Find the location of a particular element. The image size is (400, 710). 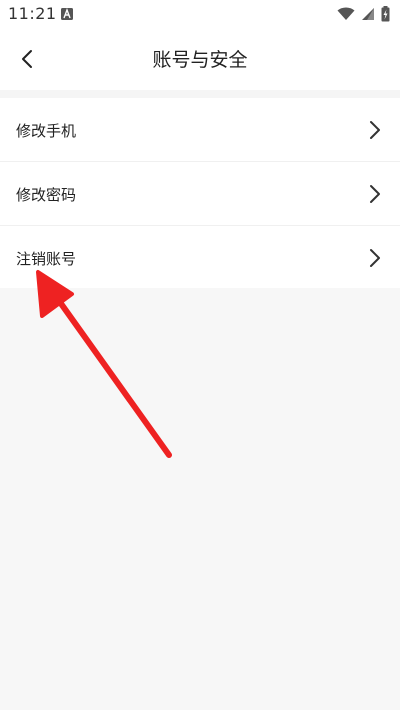

a-letter-icon is located at coordinates (67, 14).